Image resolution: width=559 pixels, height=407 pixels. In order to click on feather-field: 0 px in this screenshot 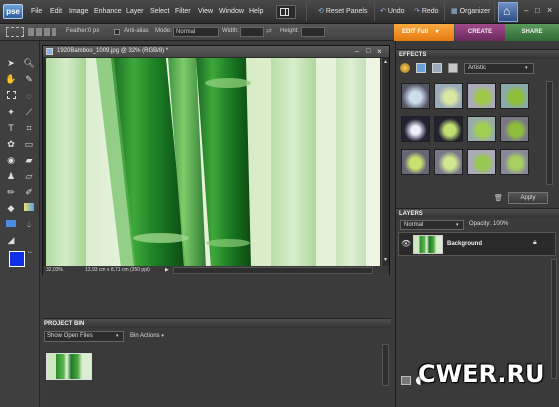, I will do `click(93, 31)`.